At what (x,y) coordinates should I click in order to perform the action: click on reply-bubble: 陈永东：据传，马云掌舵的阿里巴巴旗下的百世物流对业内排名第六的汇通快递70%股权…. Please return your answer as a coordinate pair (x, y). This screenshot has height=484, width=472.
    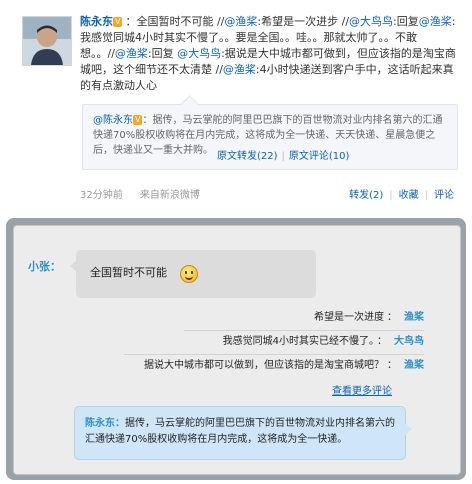
    Looking at the image, I should click on (243, 433).